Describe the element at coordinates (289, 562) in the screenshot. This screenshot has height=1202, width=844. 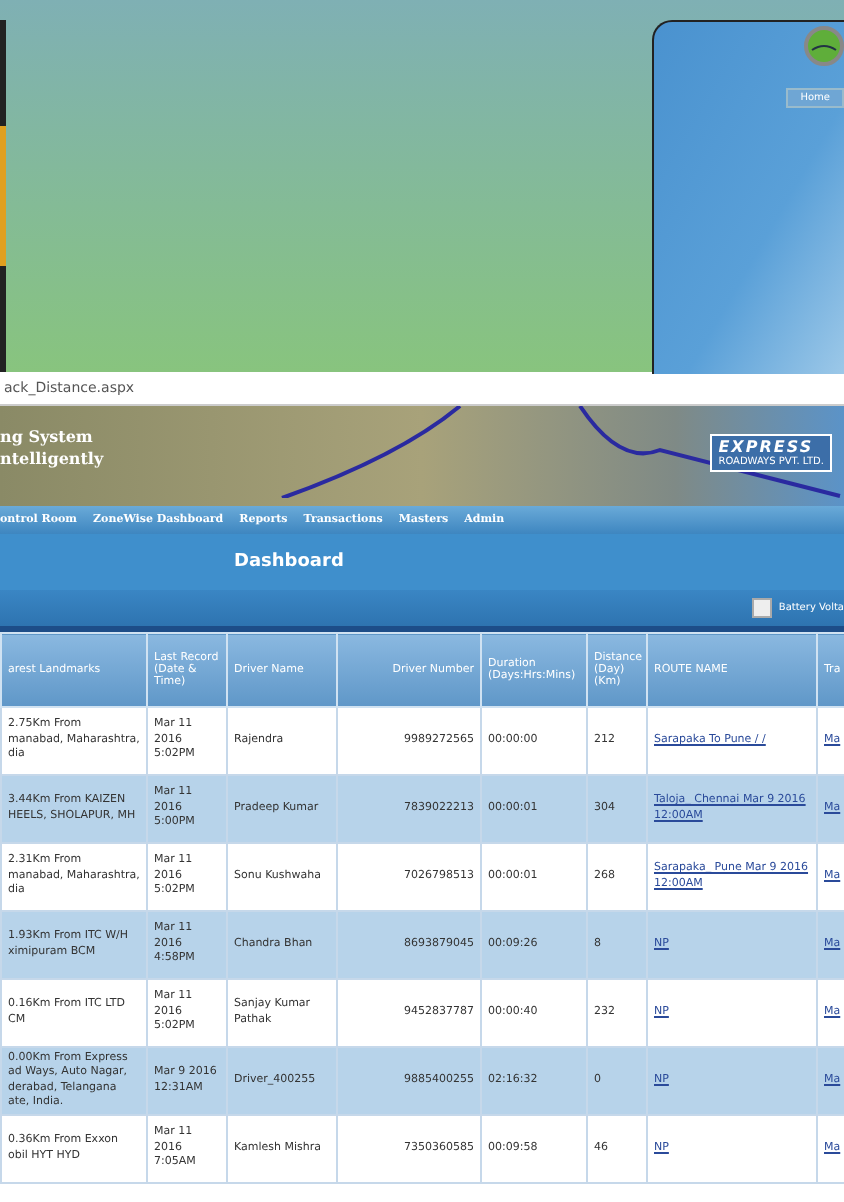
I see `page-title: Dashboard` at that location.